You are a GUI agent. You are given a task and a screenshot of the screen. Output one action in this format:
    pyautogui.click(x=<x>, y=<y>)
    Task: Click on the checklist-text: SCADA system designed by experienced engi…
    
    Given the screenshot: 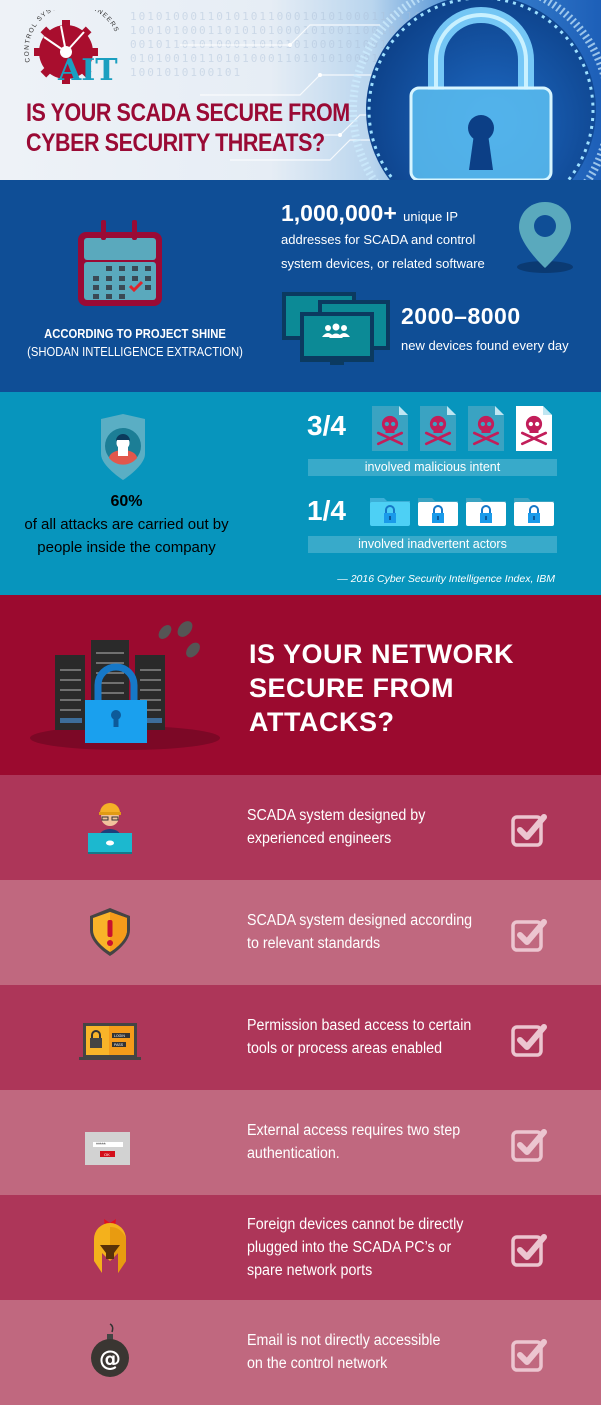 What is the action you would take?
    pyautogui.click(x=362, y=827)
    